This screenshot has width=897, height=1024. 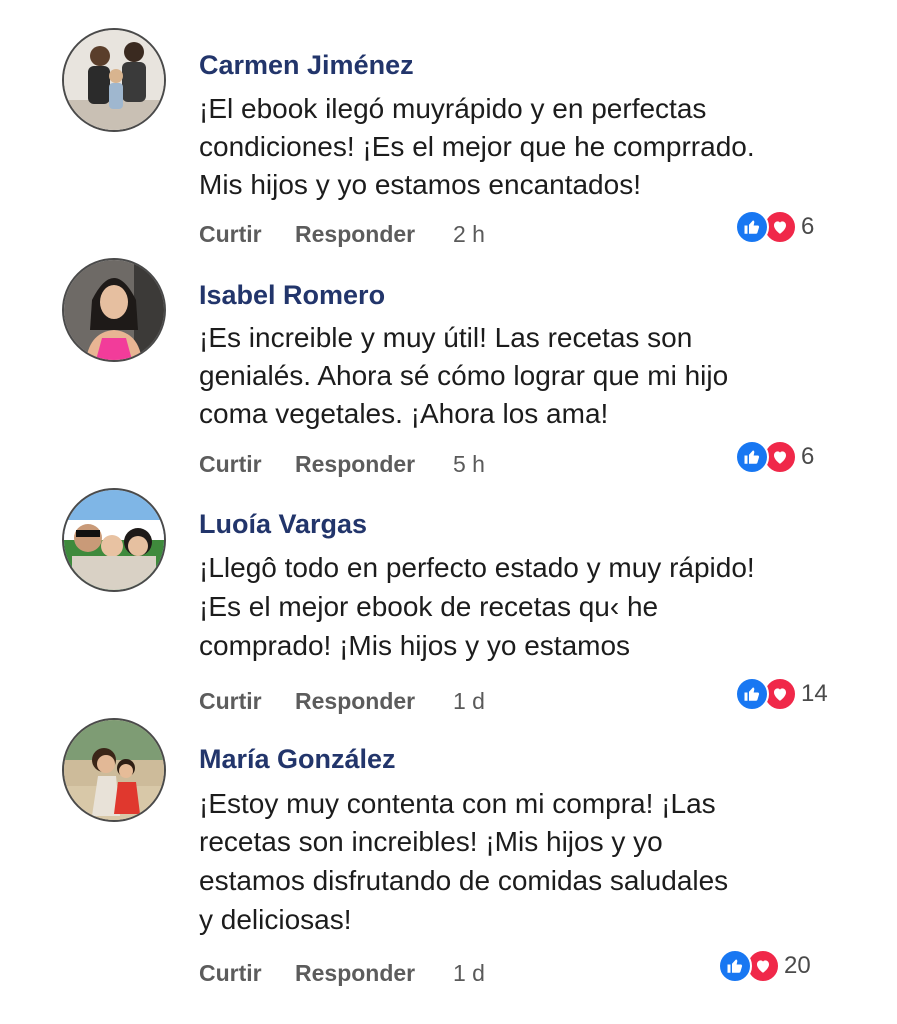 What do you see at coordinates (306, 65) in the screenshot?
I see `comment-author: Carmen Jiménez` at bounding box center [306, 65].